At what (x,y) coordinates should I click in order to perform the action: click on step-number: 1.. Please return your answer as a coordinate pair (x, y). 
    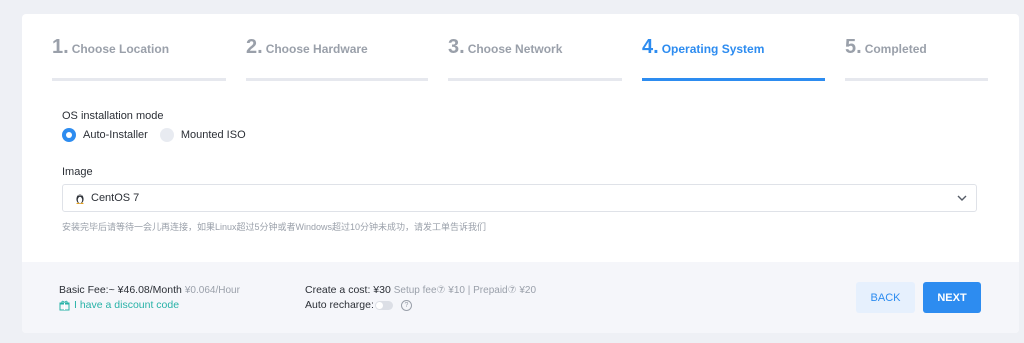
    Looking at the image, I should click on (60, 47).